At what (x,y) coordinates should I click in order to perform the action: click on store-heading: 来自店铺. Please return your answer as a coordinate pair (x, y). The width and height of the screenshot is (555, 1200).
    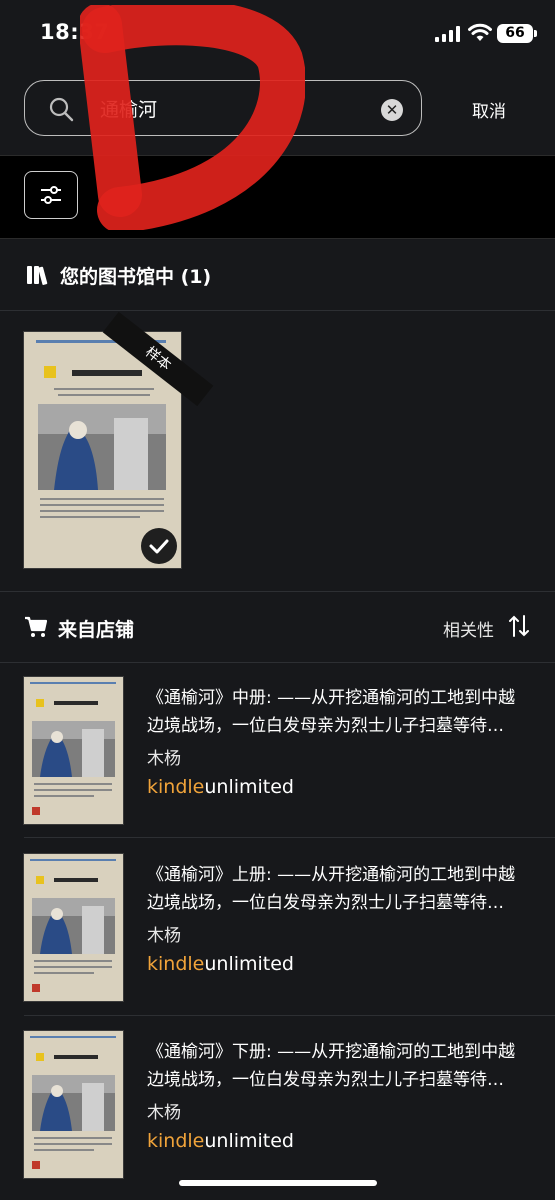
    Looking at the image, I should click on (96, 630).